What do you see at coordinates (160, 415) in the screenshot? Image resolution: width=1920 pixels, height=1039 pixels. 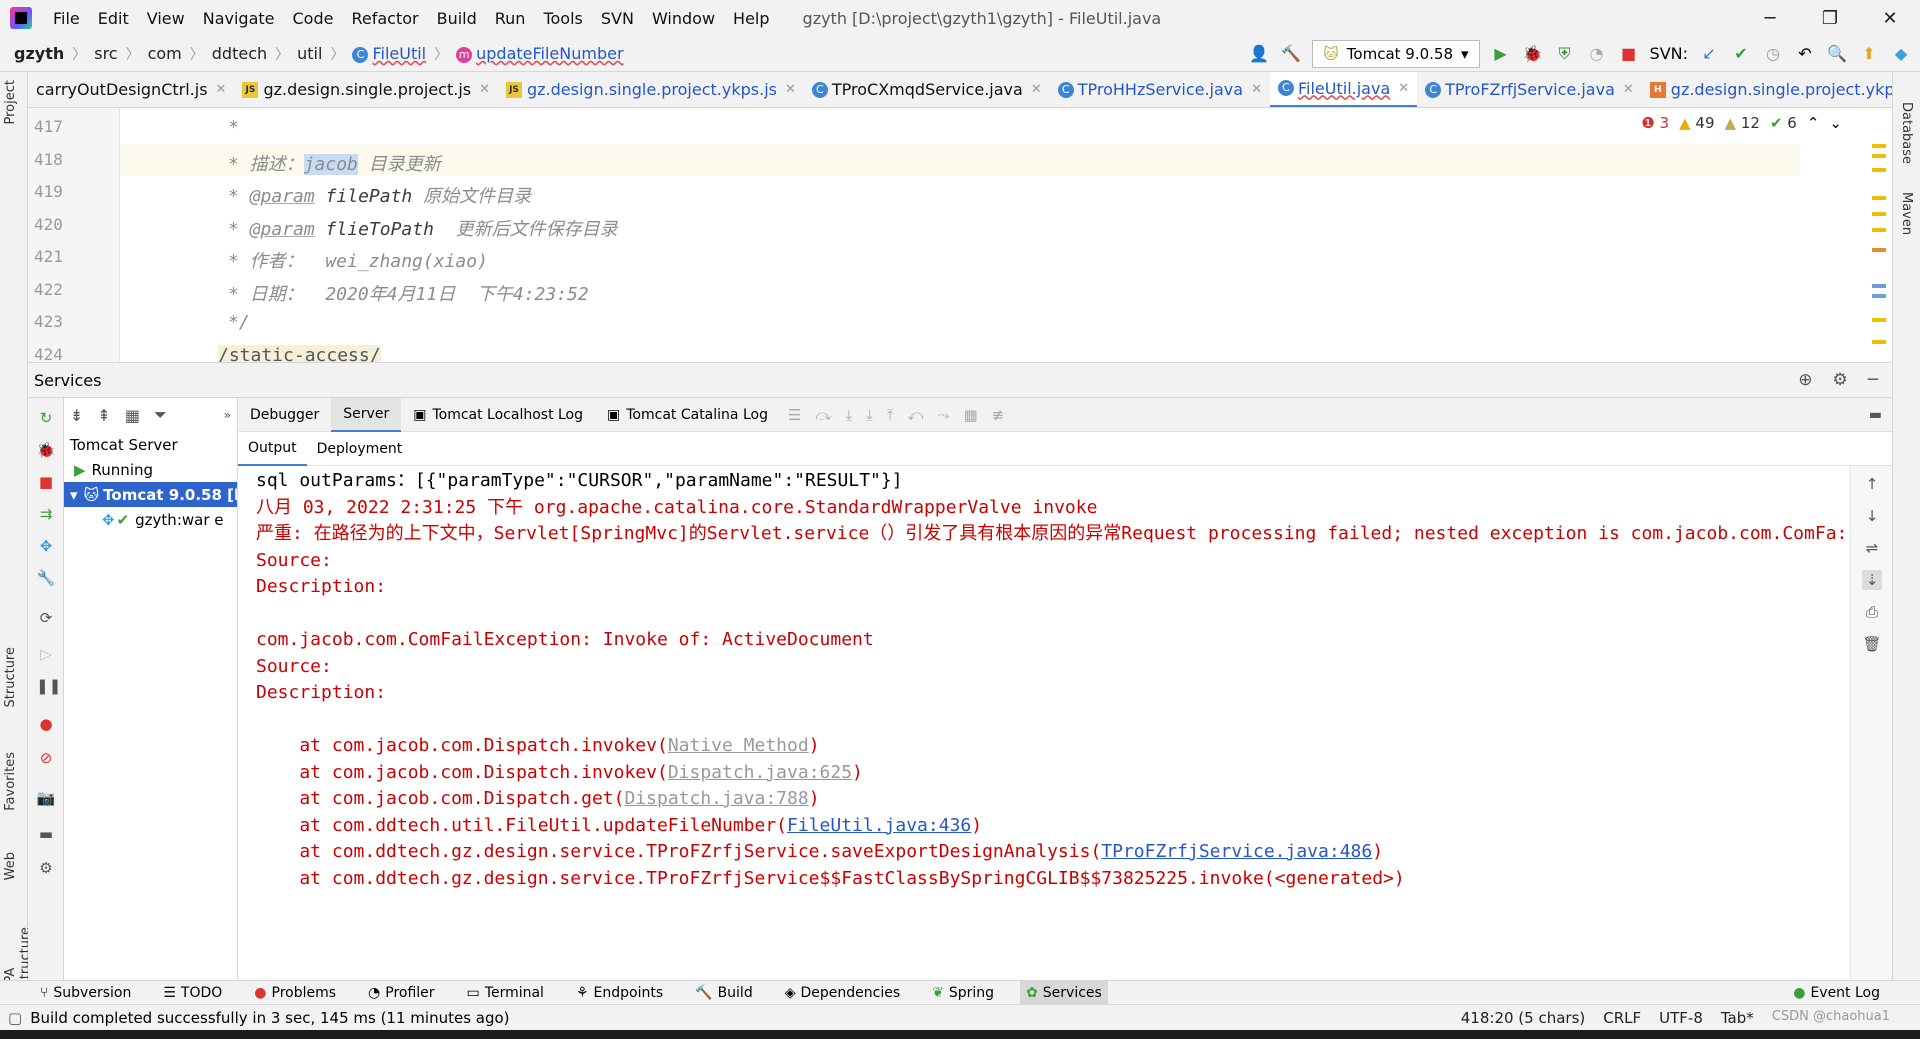 I see `filter-icon: ⏷` at bounding box center [160, 415].